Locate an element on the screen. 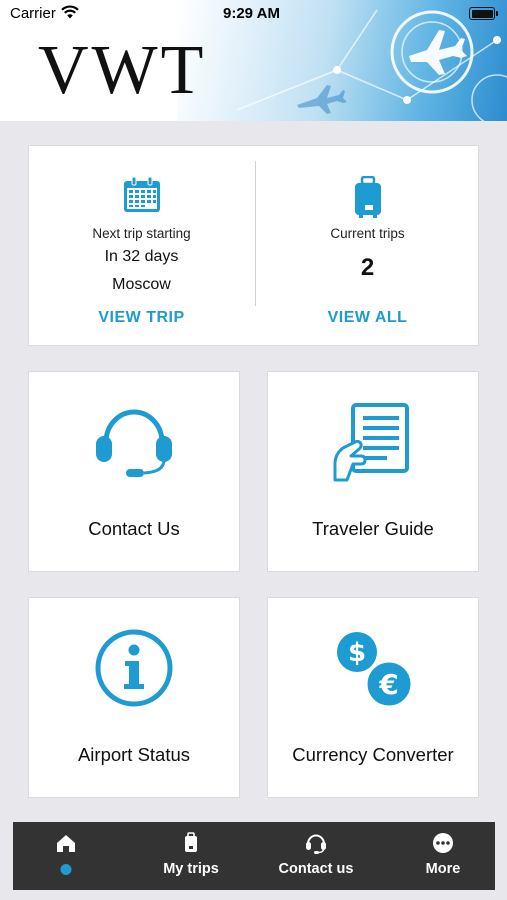 The height and width of the screenshot is (900, 507). tab-contact-us: Contact us is located at coordinates (316, 856).